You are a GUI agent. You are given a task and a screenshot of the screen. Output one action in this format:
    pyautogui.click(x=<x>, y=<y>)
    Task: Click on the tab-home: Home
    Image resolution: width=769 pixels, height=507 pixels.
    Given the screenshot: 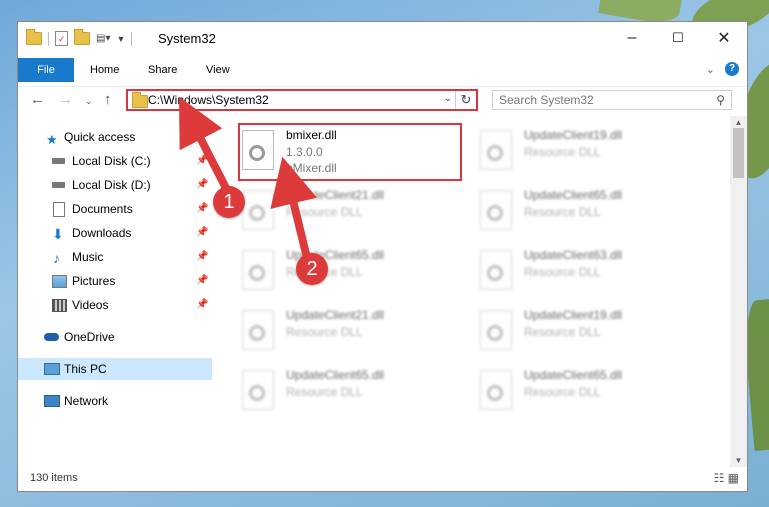 What is the action you would take?
    pyautogui.click(x=104, y=70)
    